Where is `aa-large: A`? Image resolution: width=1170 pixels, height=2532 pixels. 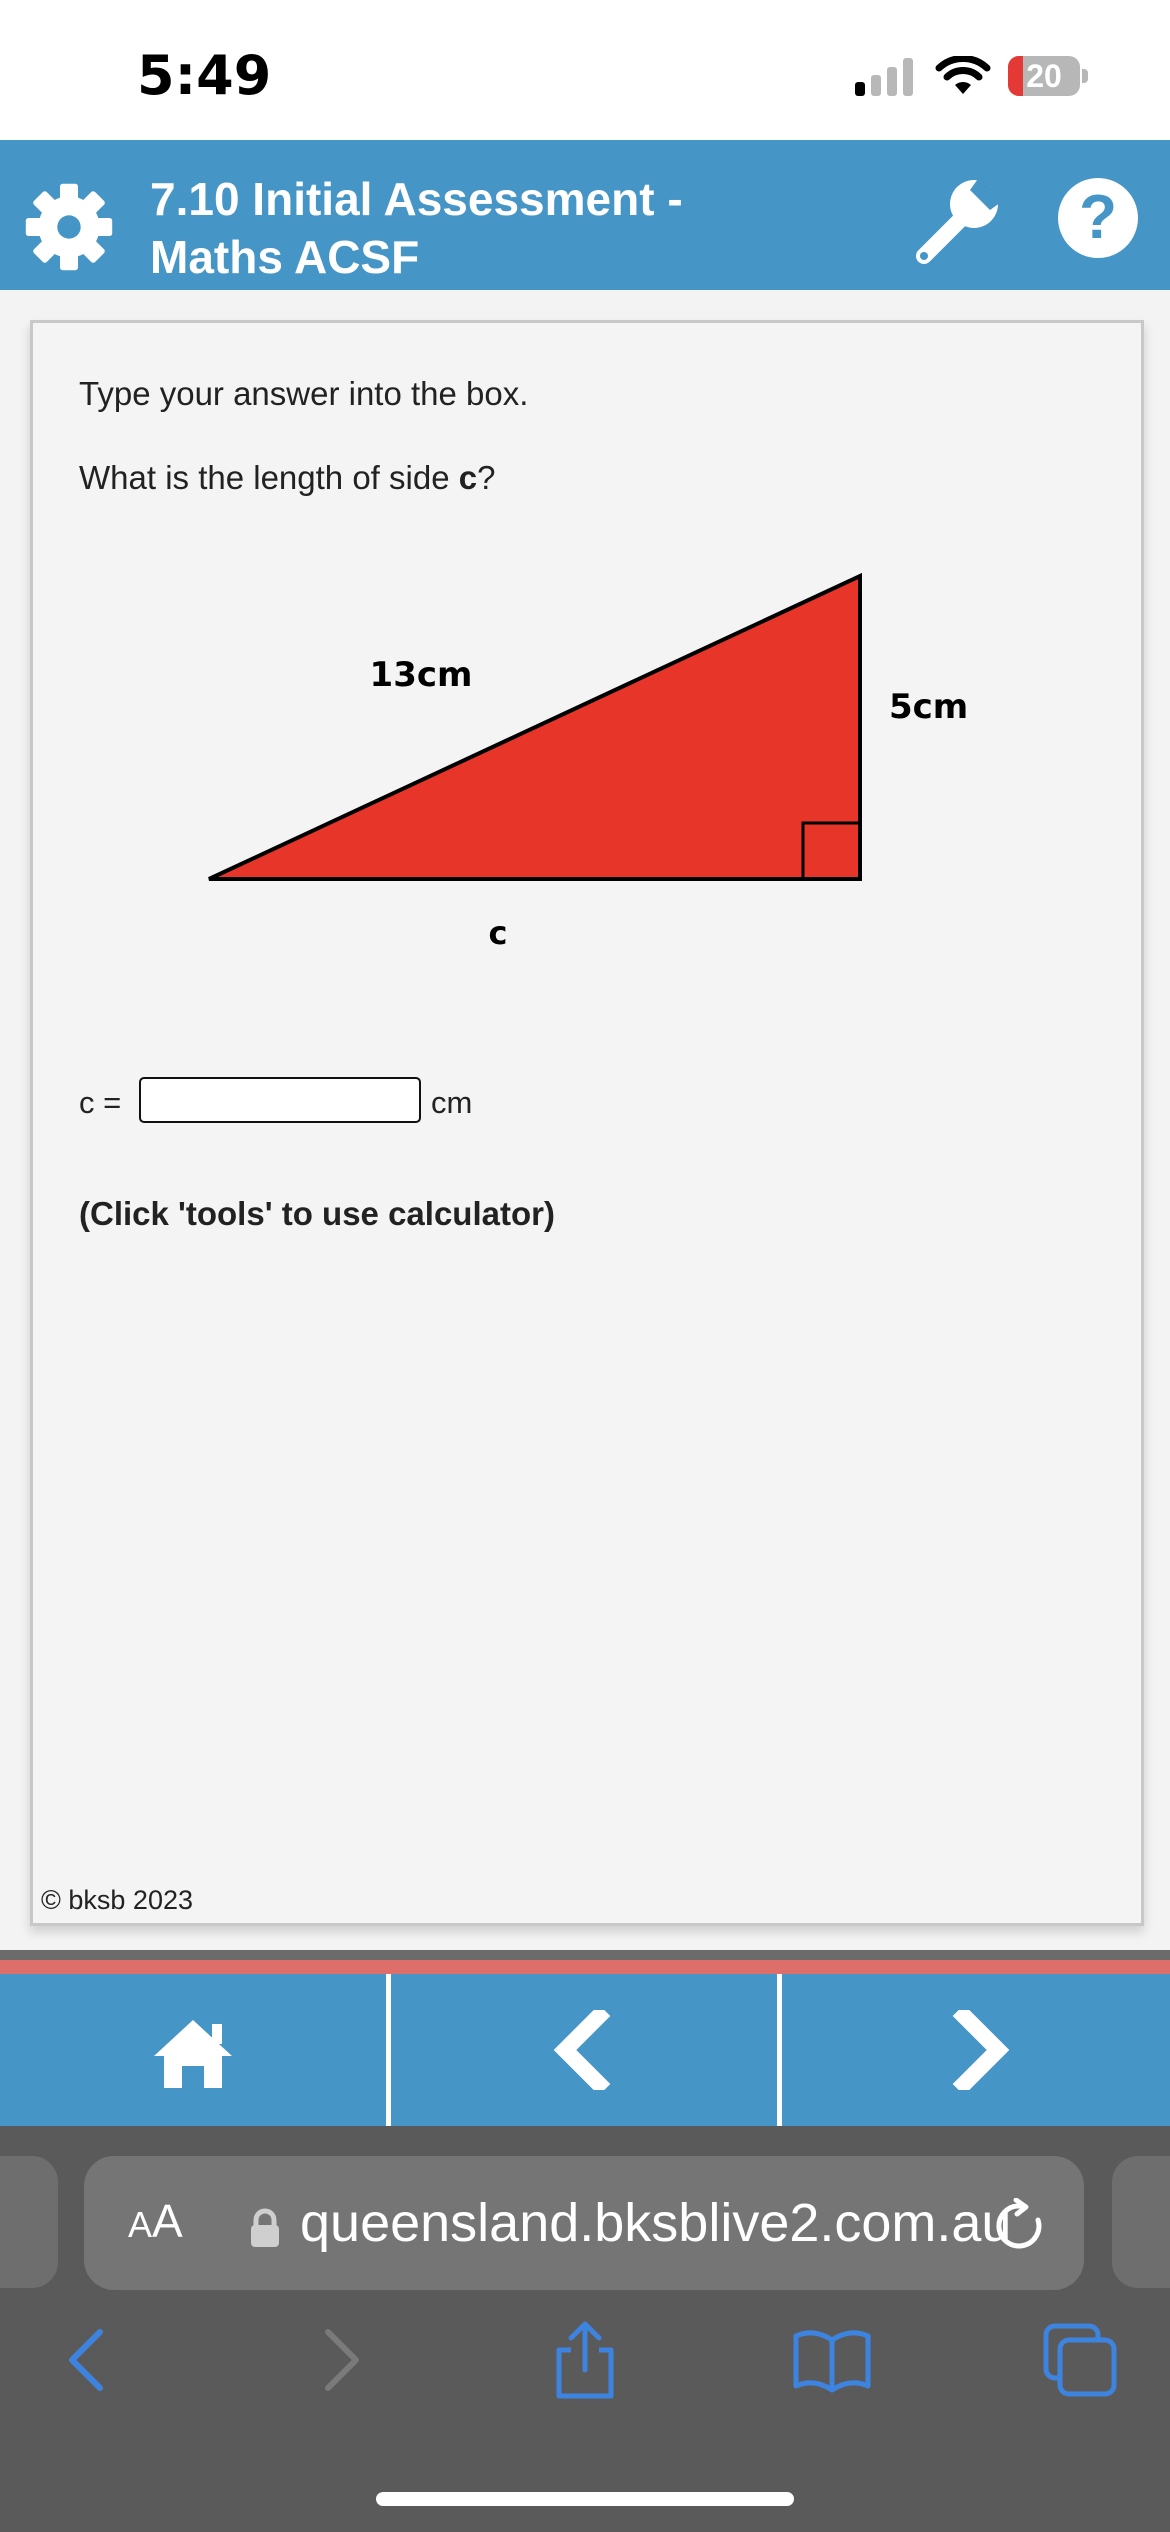 aa-large: A is located at coordinates (167, 2221).